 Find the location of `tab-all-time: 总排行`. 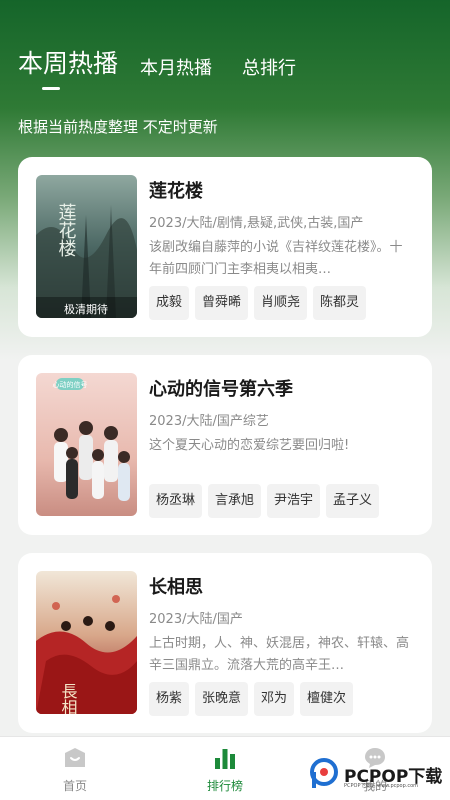

tab-all-time: 总排行 is located at coordinates (269, 67).